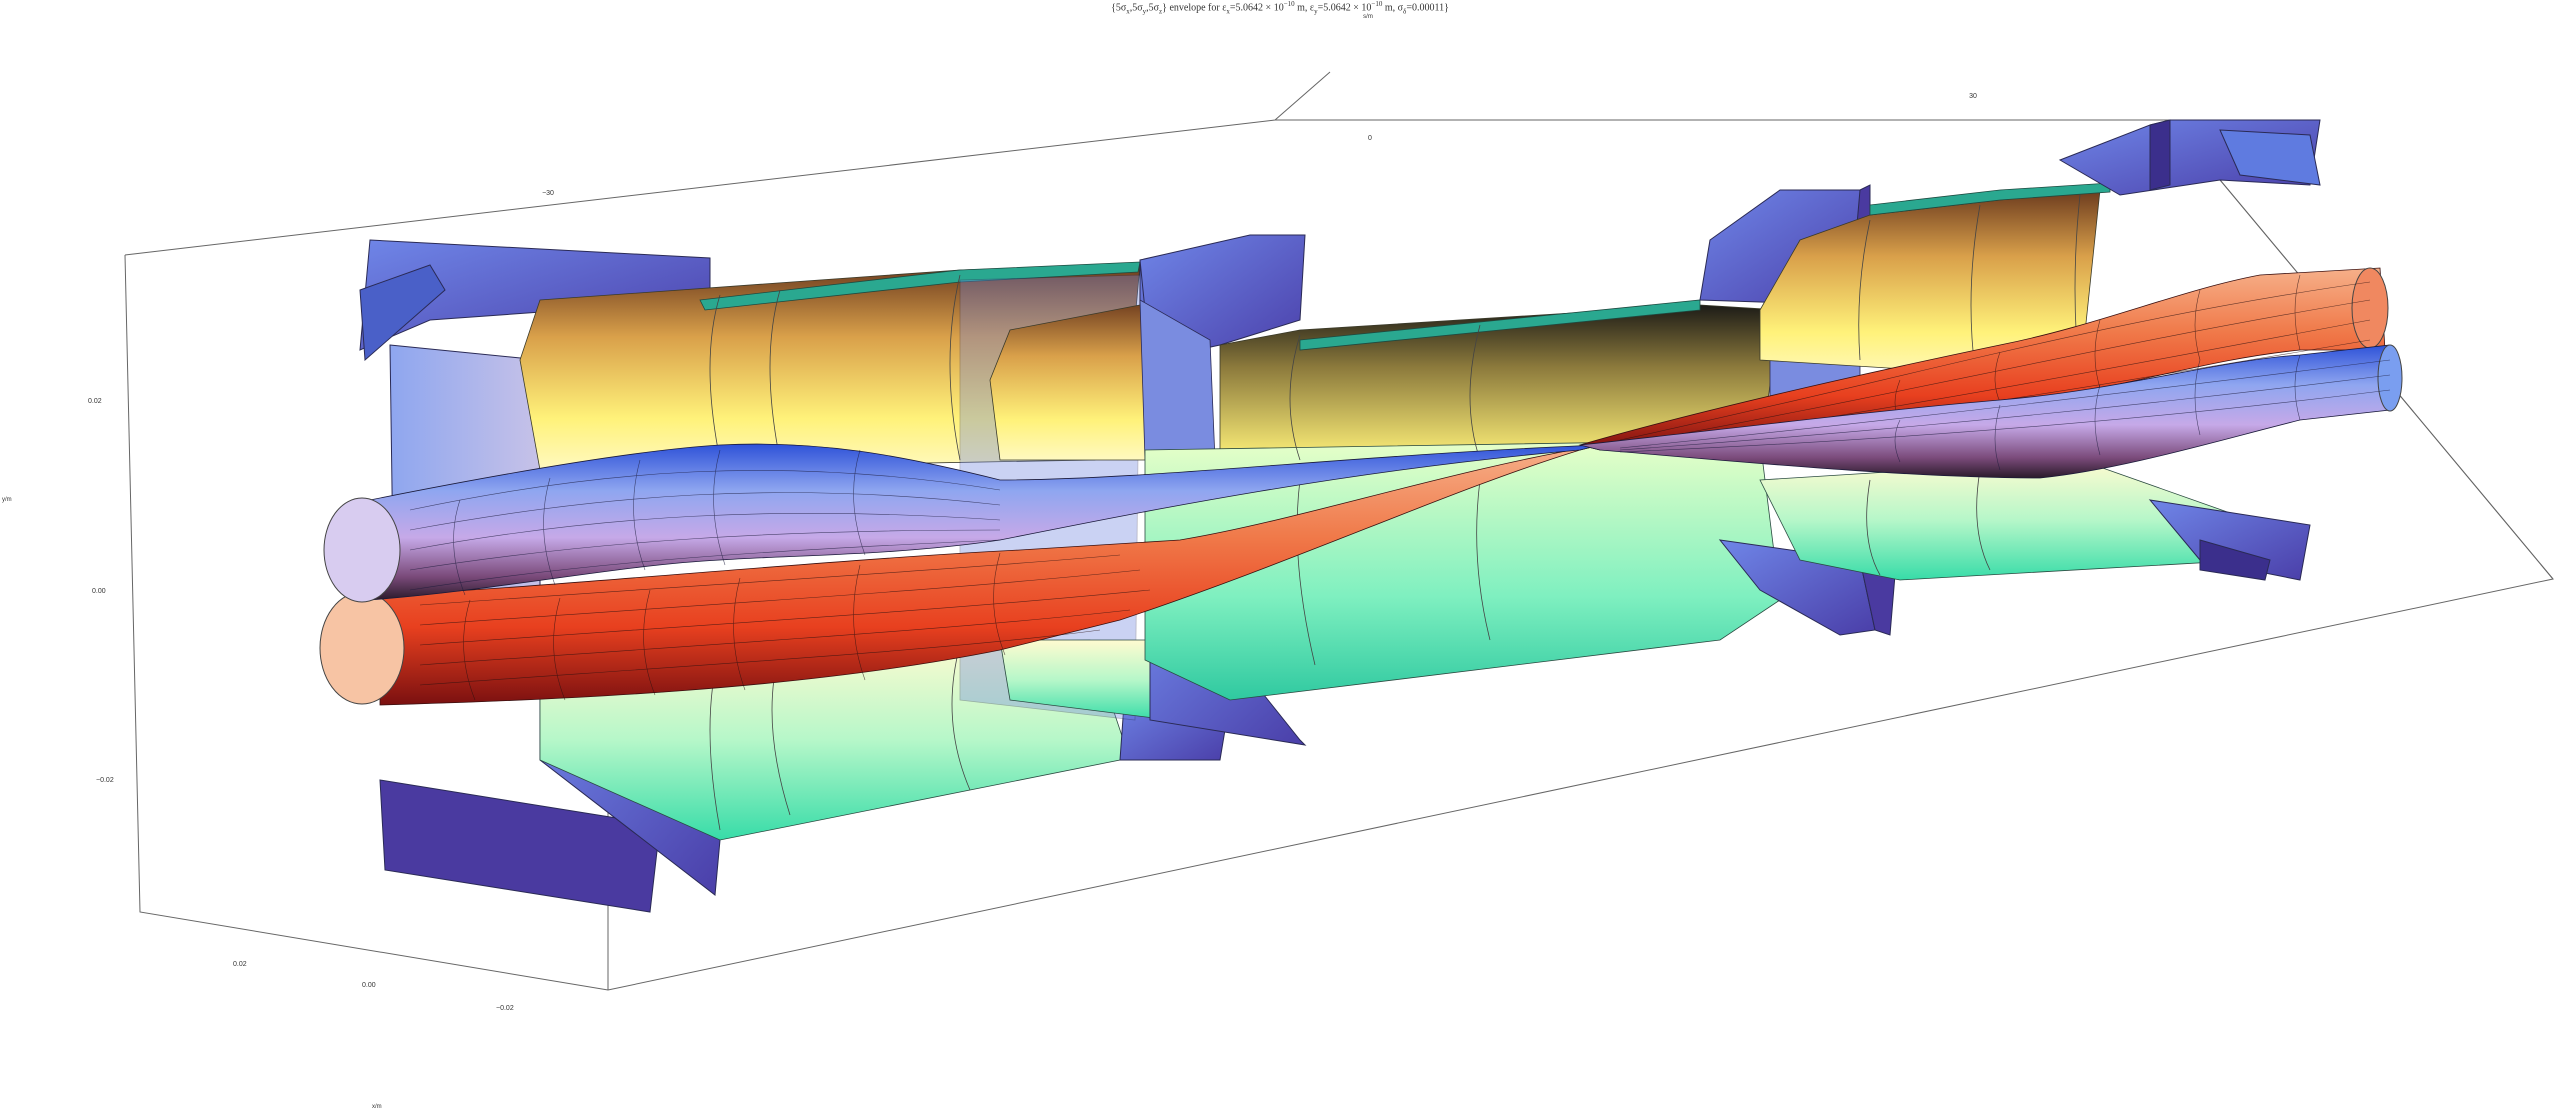 The height and width of the screenshot is (1112, 2560). Describe the element at coordinates (7, 500) in the screenshot. I see `axis-left-label: y/m` at that location.